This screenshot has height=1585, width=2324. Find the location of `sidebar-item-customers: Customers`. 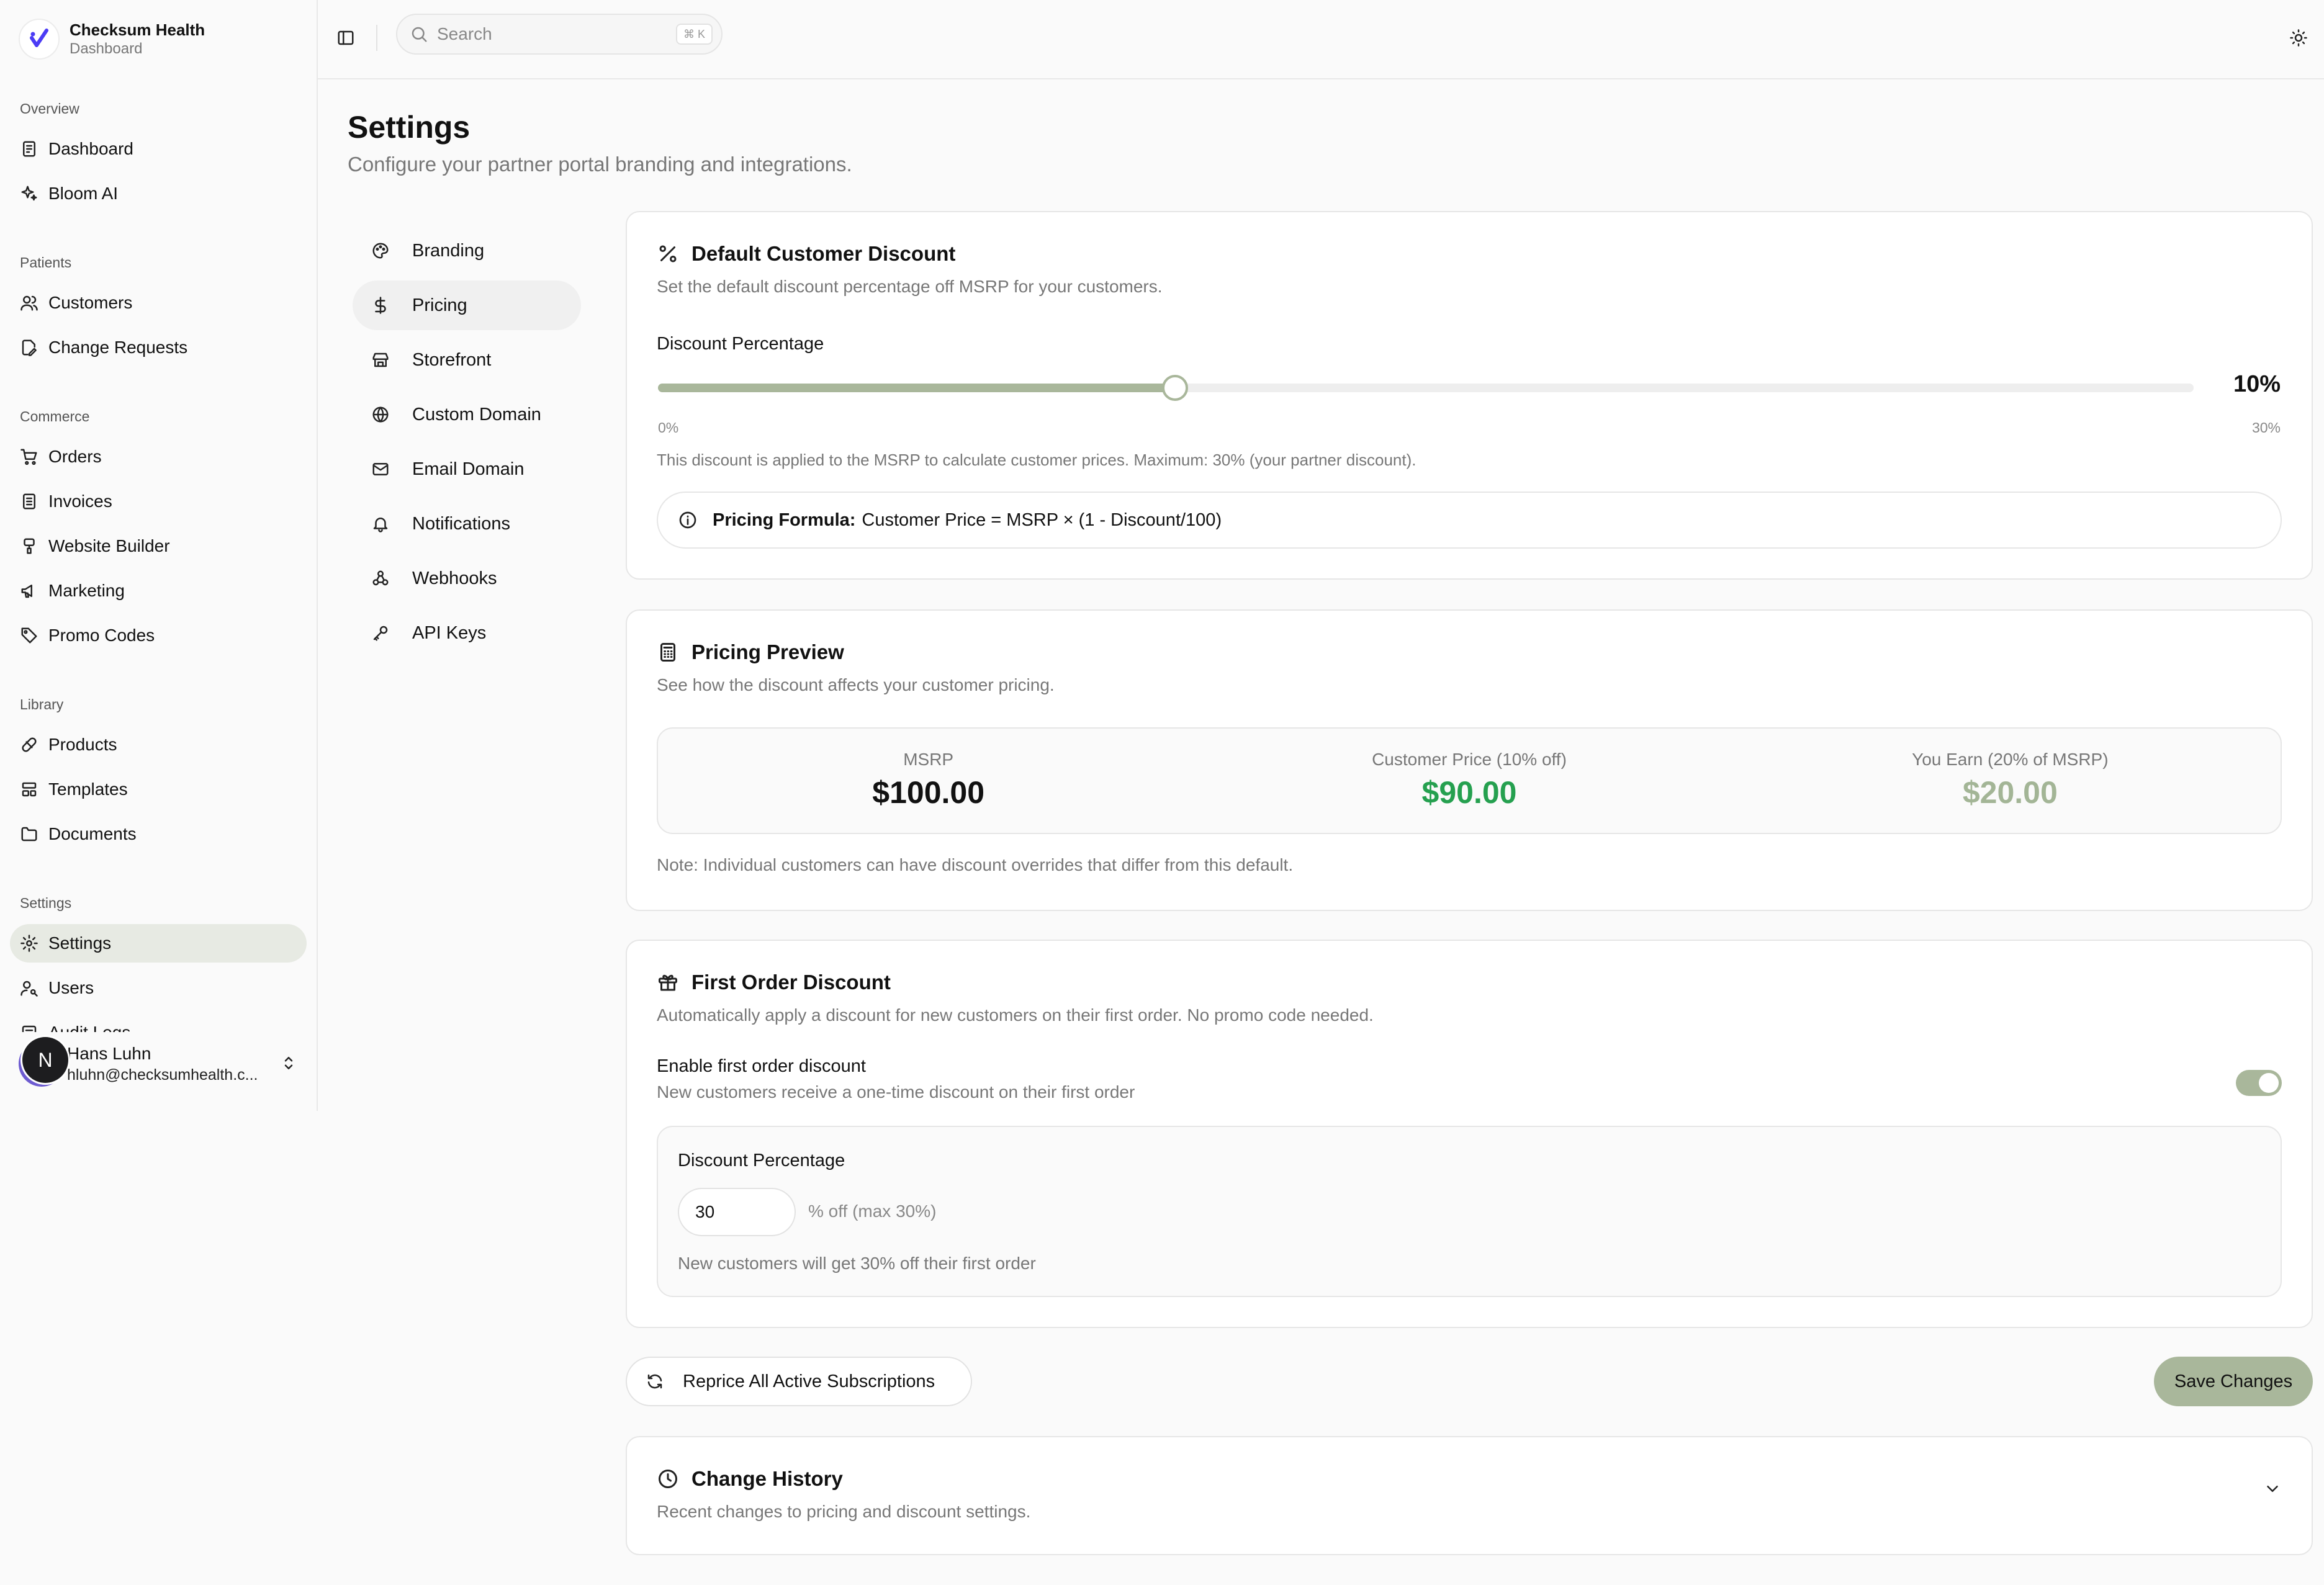

sidebar-item-customers: Customers is located at coordinates (158, 303).